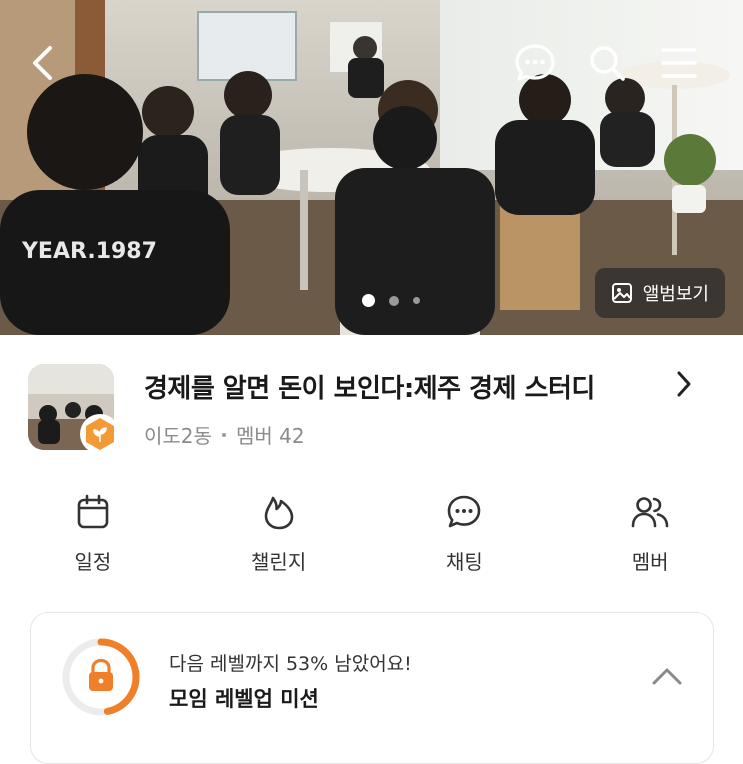 The height and width of the screenshot is (764, 743). Describe the element at coordinates (621, 293) in the screenshot. I see `image-icon` at that location.